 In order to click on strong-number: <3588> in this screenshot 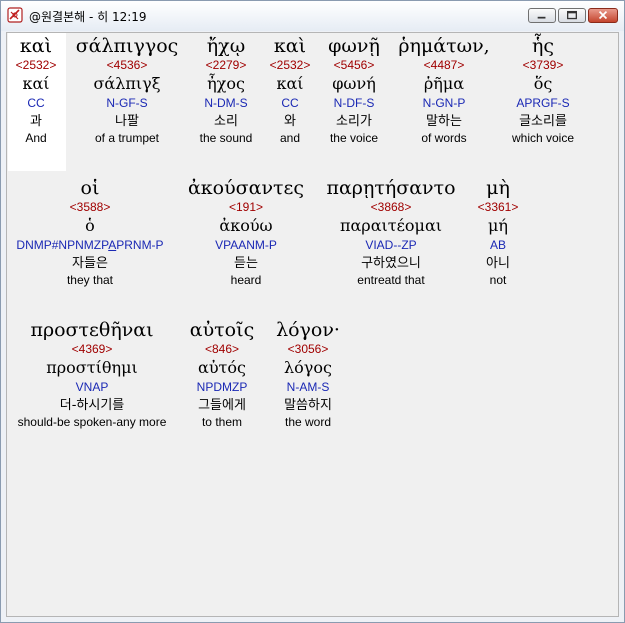, I will do `click(89, 207)`.